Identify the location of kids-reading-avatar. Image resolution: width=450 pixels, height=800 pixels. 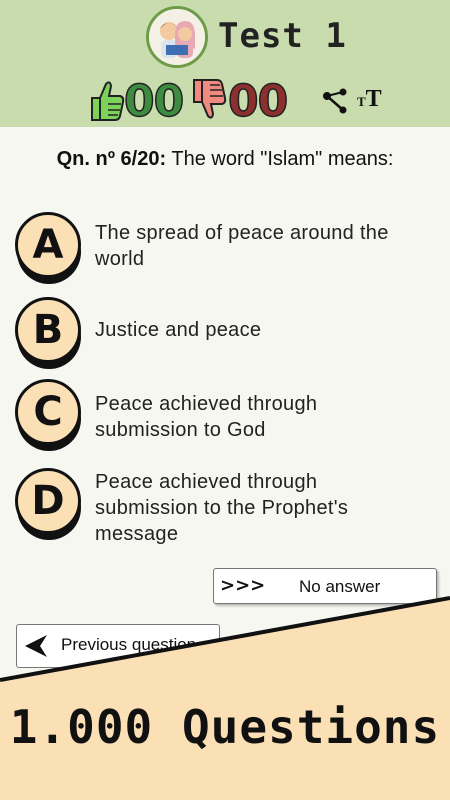
(177, 37).